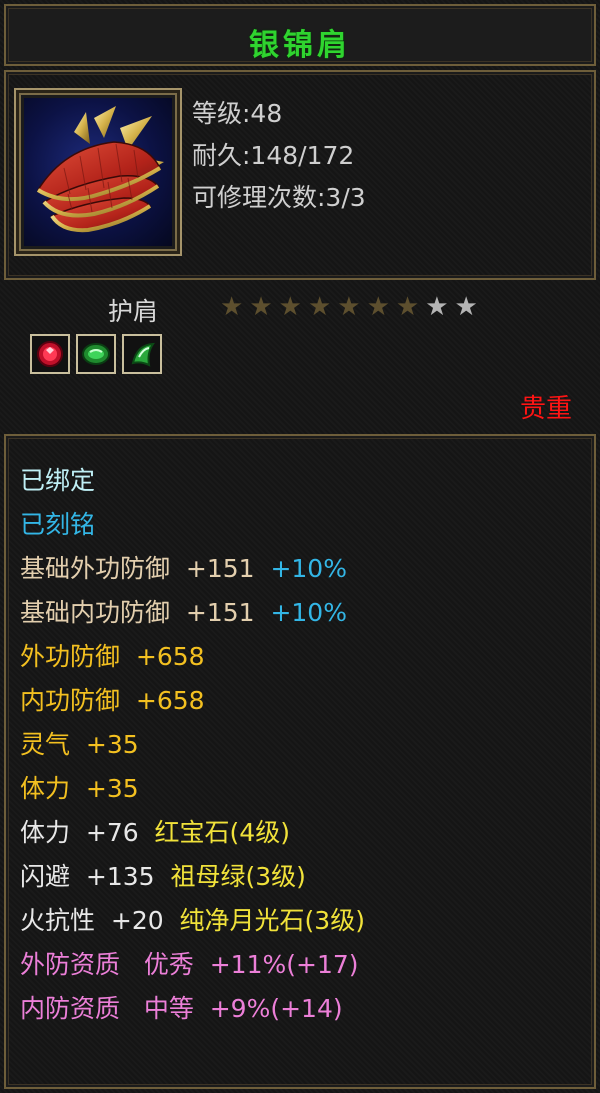 The image size is (600, 1093). I want to click on attribute-text: 外防资质 优秀 +11%(+17), so click(189, 964).